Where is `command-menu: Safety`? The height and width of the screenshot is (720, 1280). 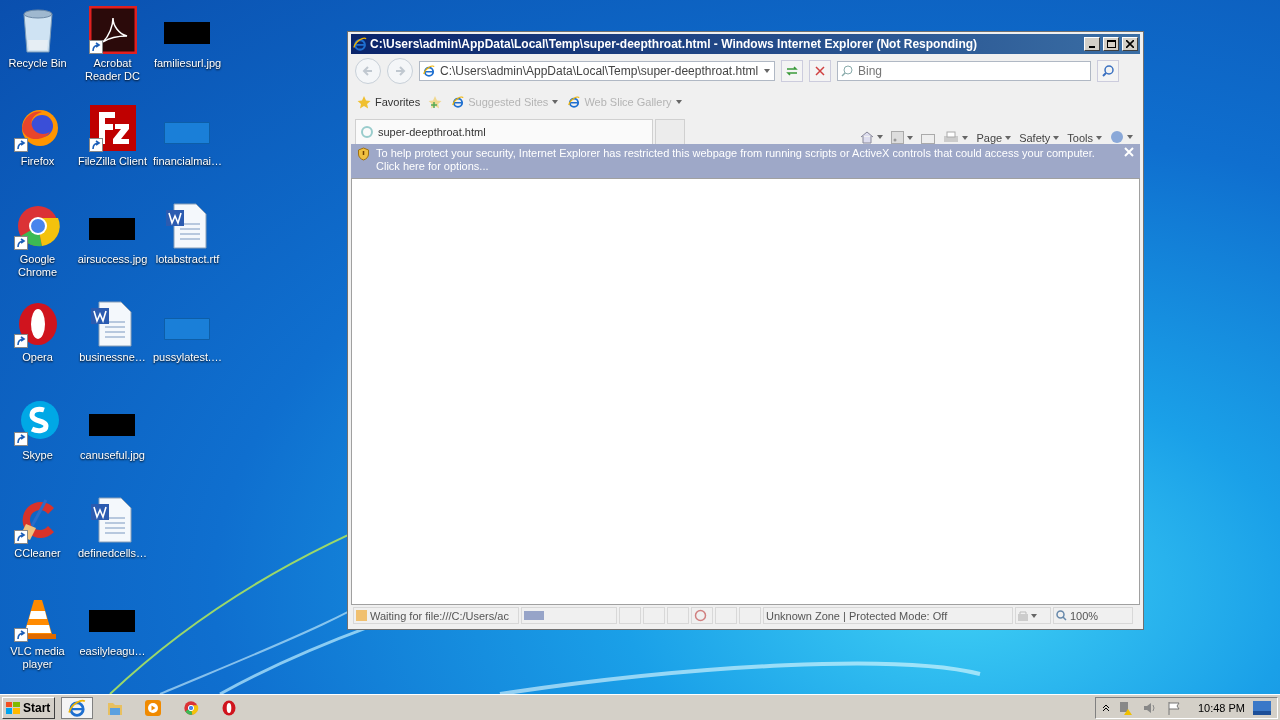 command-menu: Safety is located at coordinates (1039, 138).